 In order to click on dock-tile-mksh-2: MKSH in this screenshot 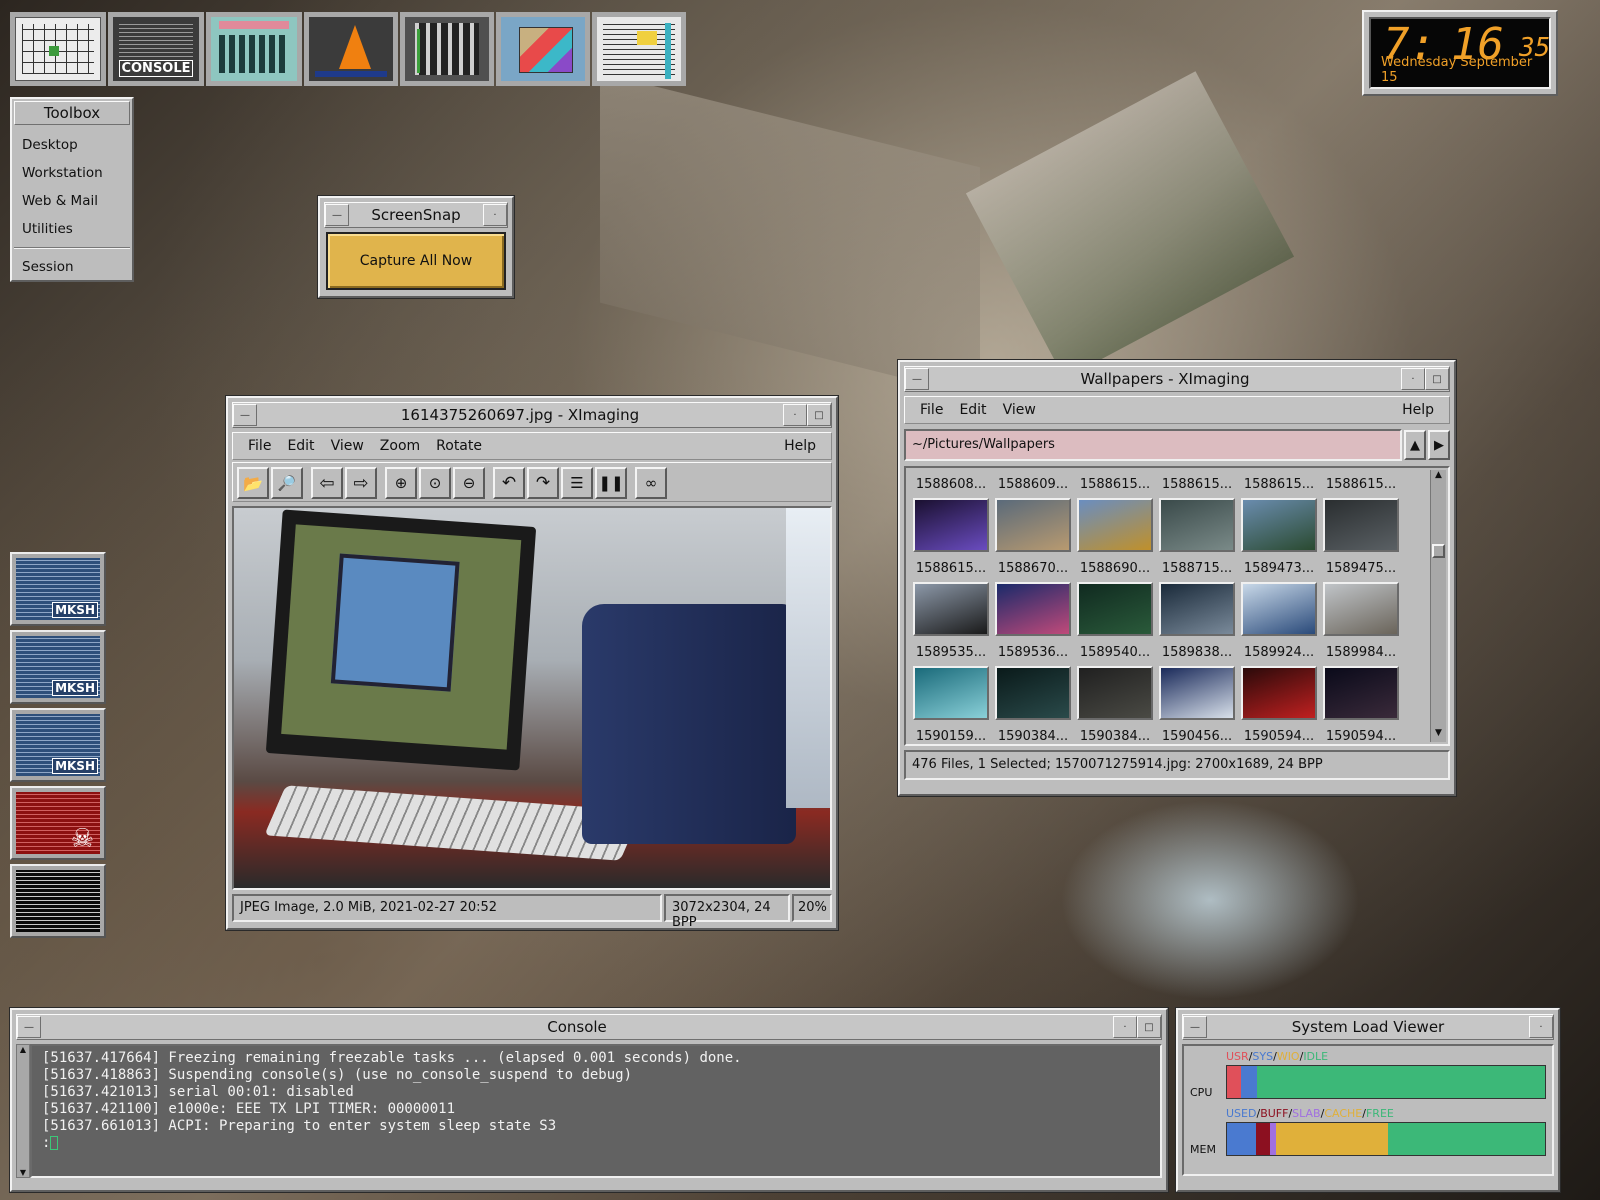, I will do `click(58, 667)`.